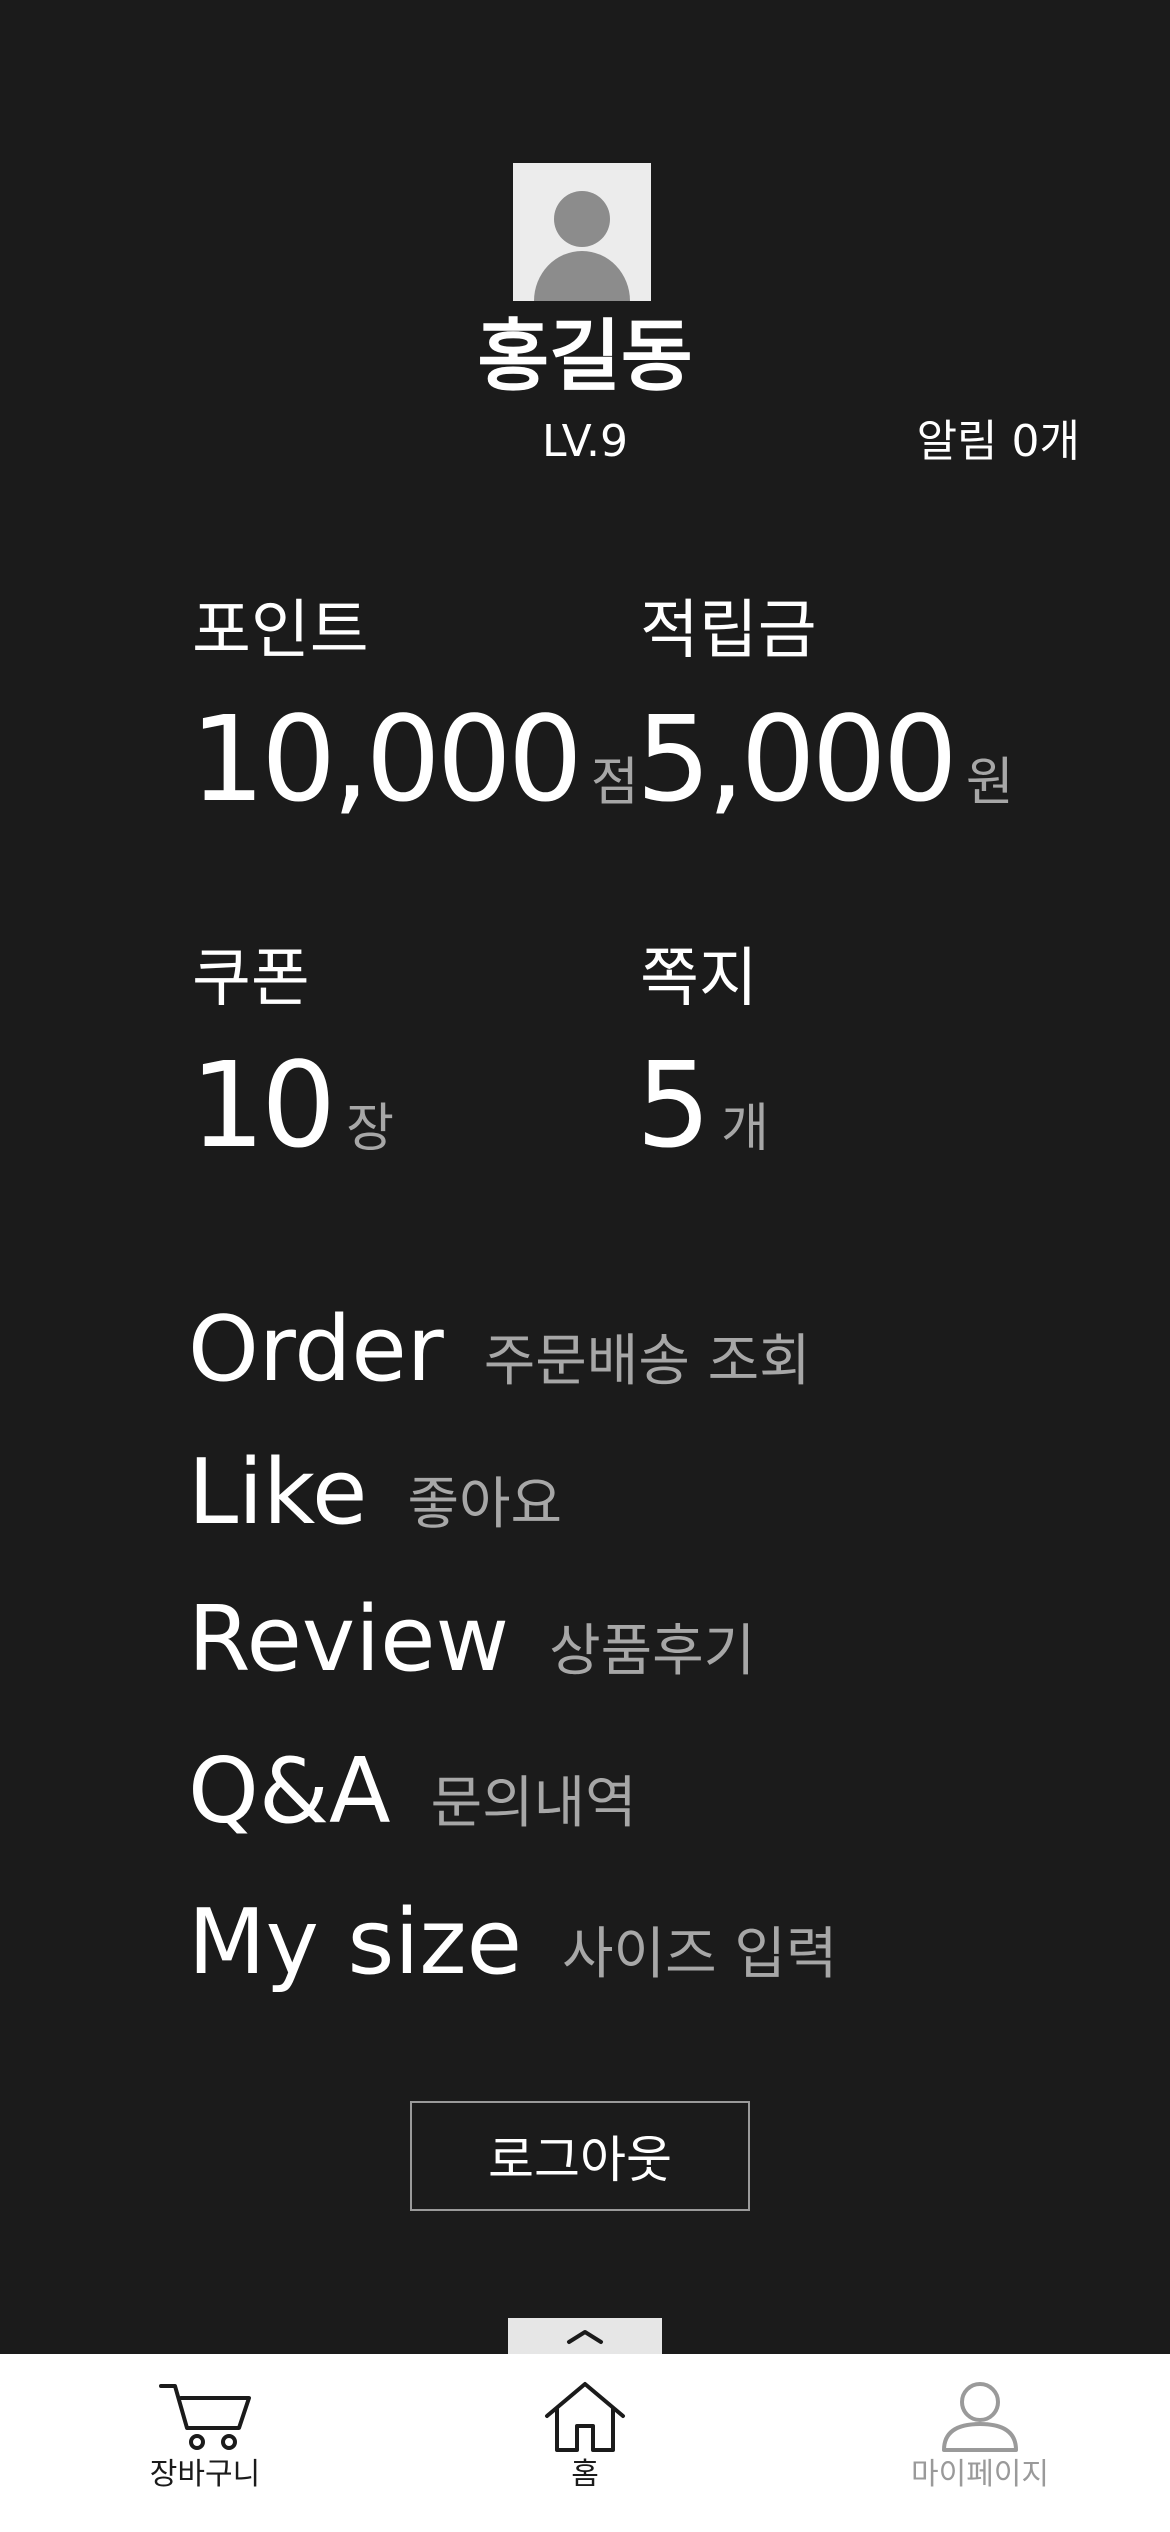 Image resolution: width=1170 pixels, height=2532 pixels. What do you see at coordinates (673, 1105) in the screenshot?
I see `message-value: 5` at bounding box center [673, 1105].